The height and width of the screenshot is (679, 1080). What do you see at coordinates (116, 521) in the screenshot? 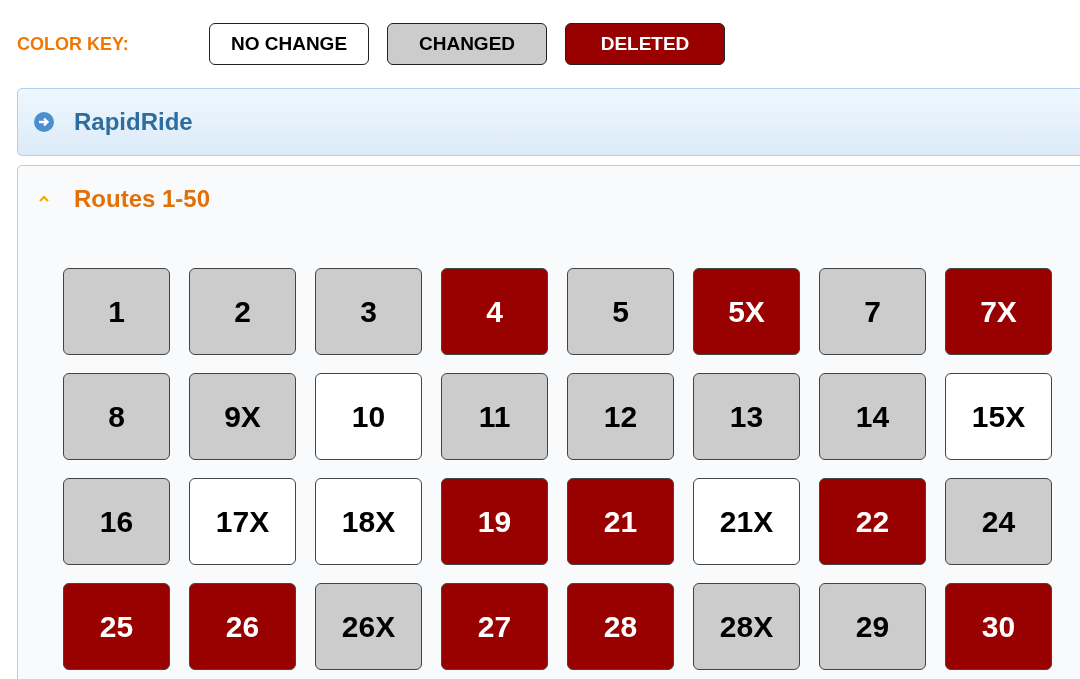
I see `route-tile: 16` at bounding box center [116, 521].